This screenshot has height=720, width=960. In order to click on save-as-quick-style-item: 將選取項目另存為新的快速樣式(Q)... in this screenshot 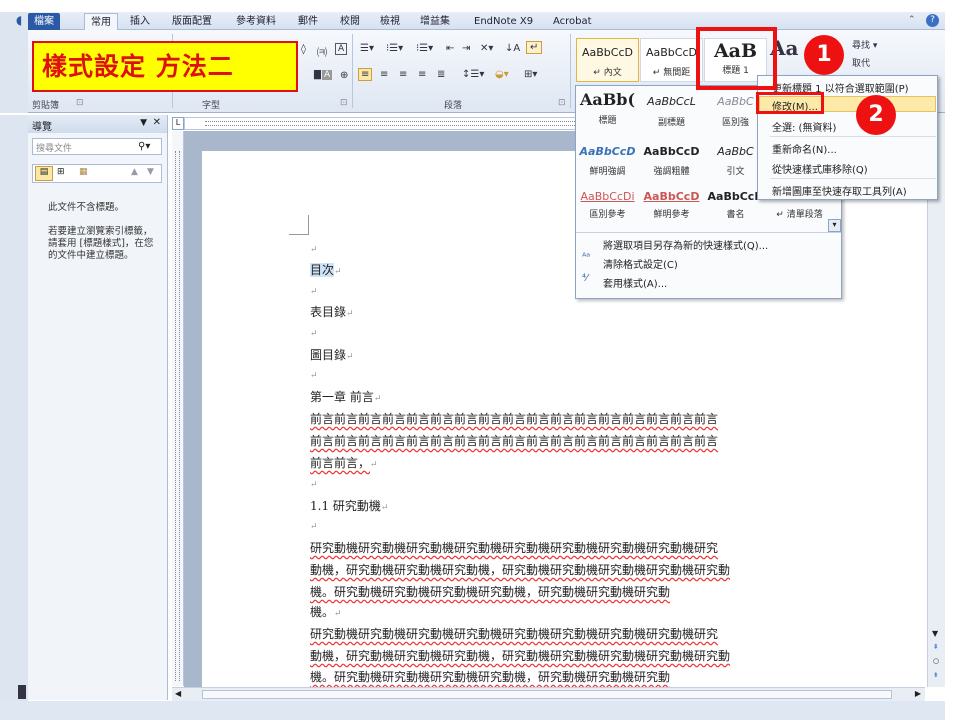, I will do `click(685, 244)`.